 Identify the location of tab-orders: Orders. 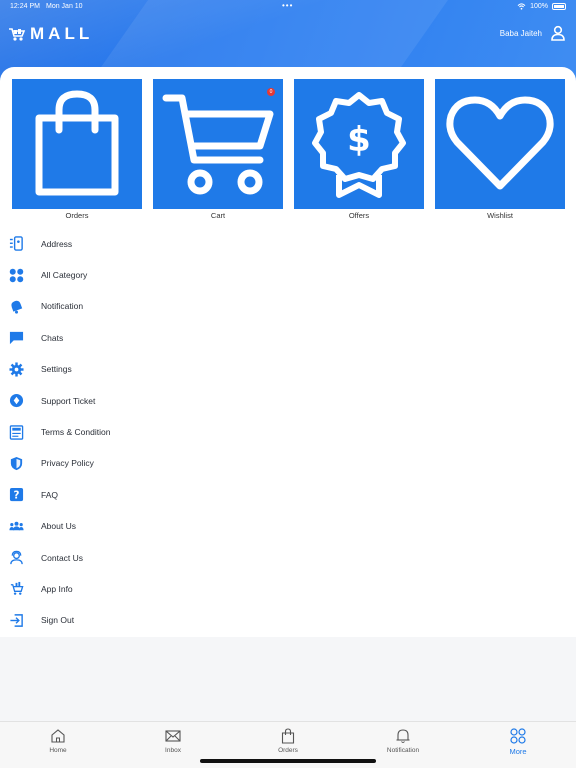
(288, 740).